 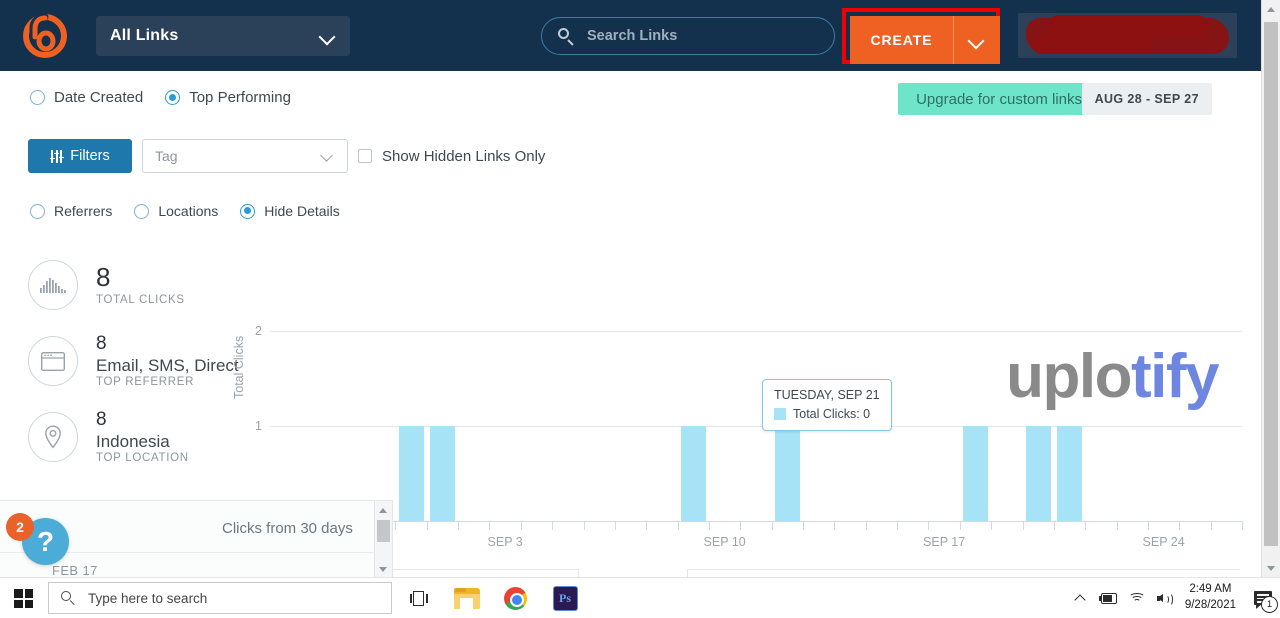 I want to click on taskbar-photoshop: Ps, so click(x=565, y=598).